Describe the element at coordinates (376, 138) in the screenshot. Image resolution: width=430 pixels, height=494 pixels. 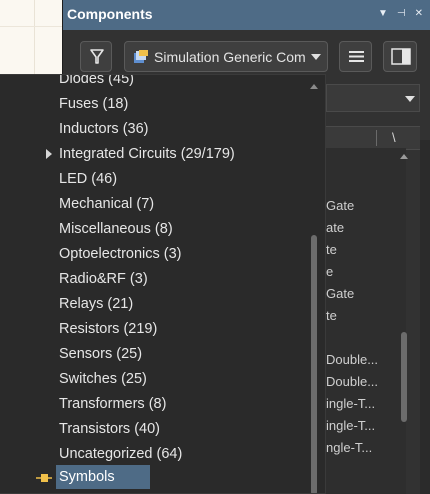
I see `column-separator` at that location.